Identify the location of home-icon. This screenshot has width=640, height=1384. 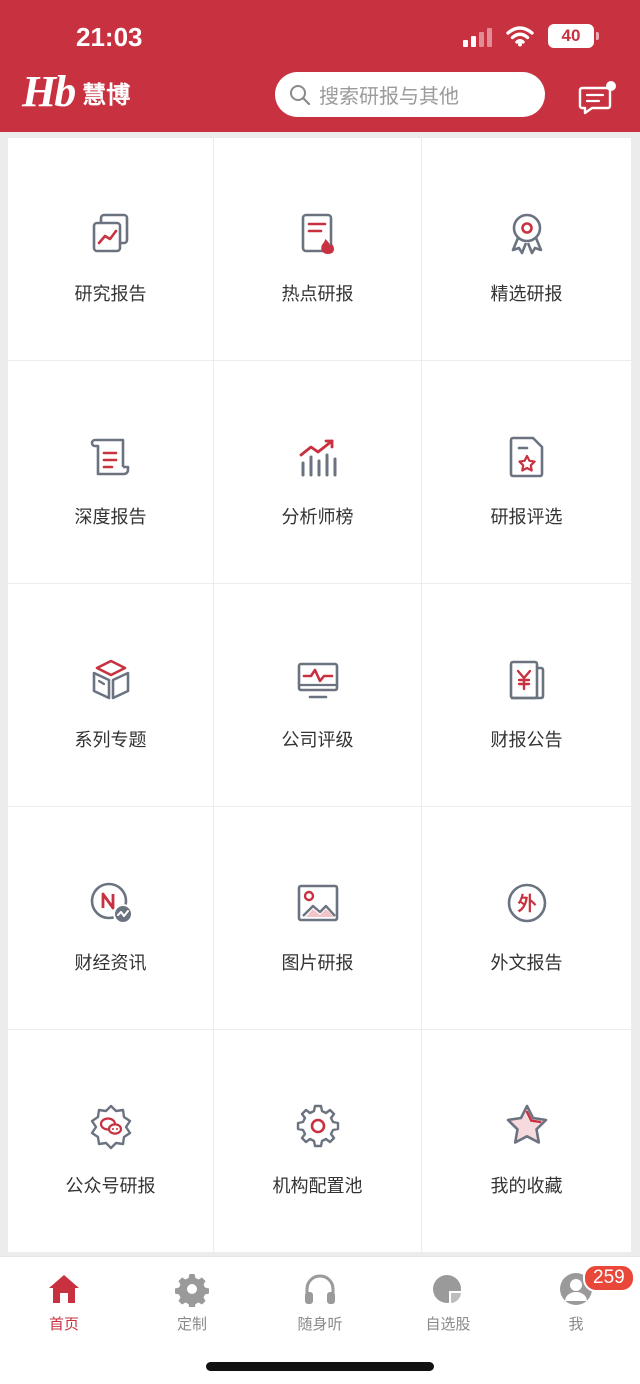
(64, 1289).